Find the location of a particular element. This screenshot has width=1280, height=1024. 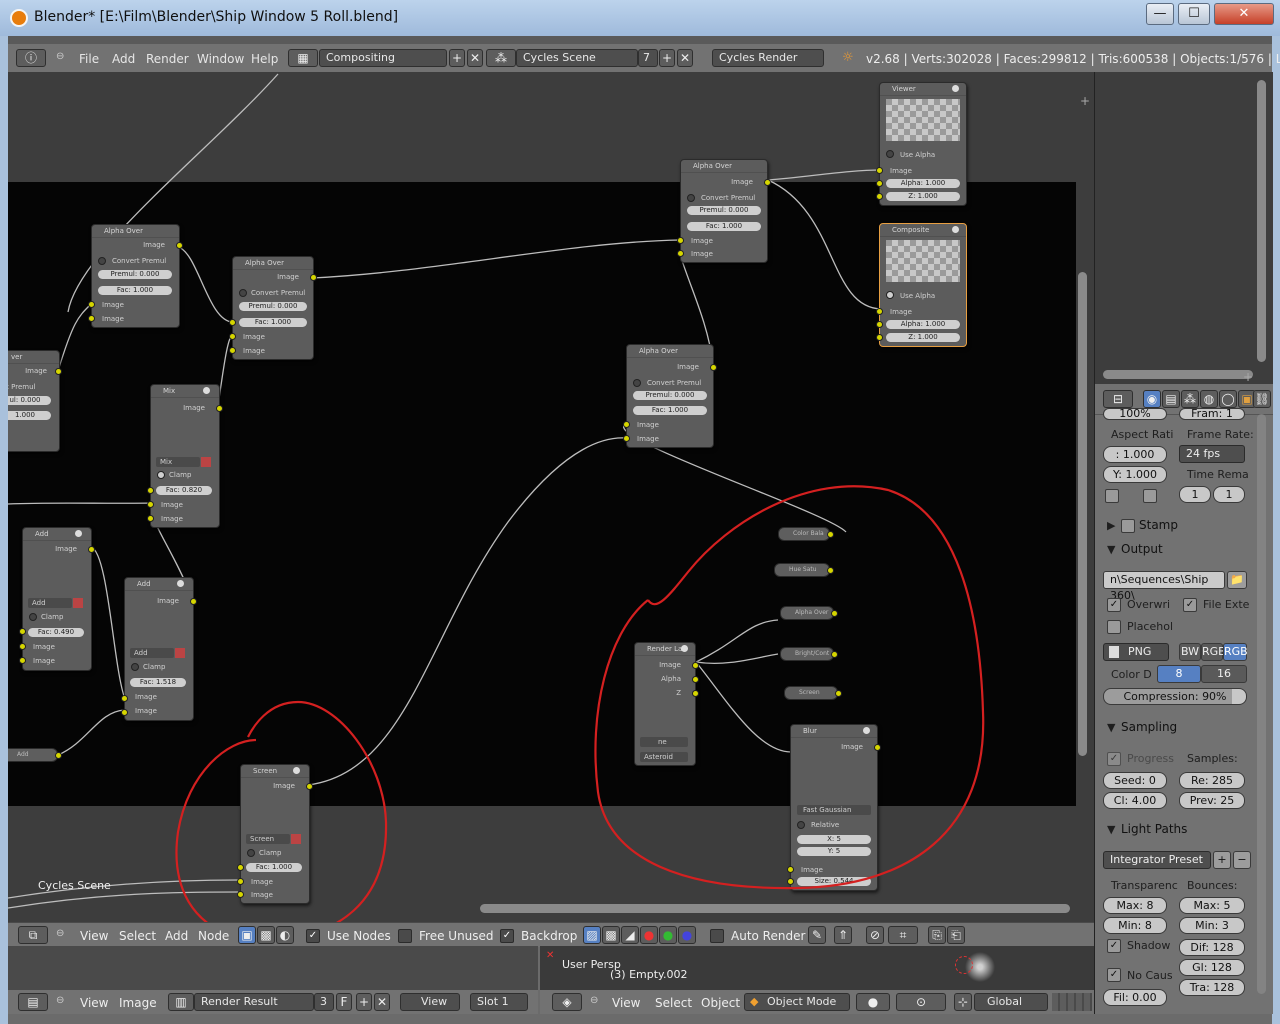

layers-grid is located at coordinates (1072, 1002).